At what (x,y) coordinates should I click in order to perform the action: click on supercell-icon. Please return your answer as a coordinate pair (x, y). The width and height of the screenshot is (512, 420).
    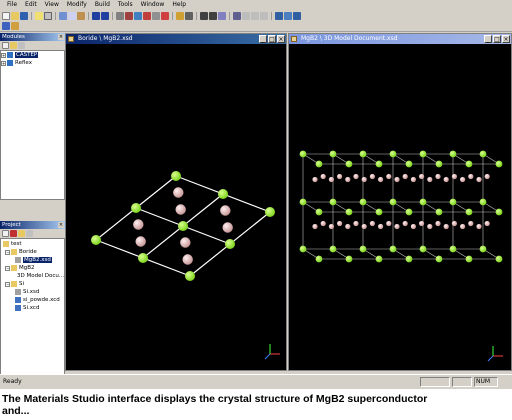
    Looking at the image, I should click on (255, 15).